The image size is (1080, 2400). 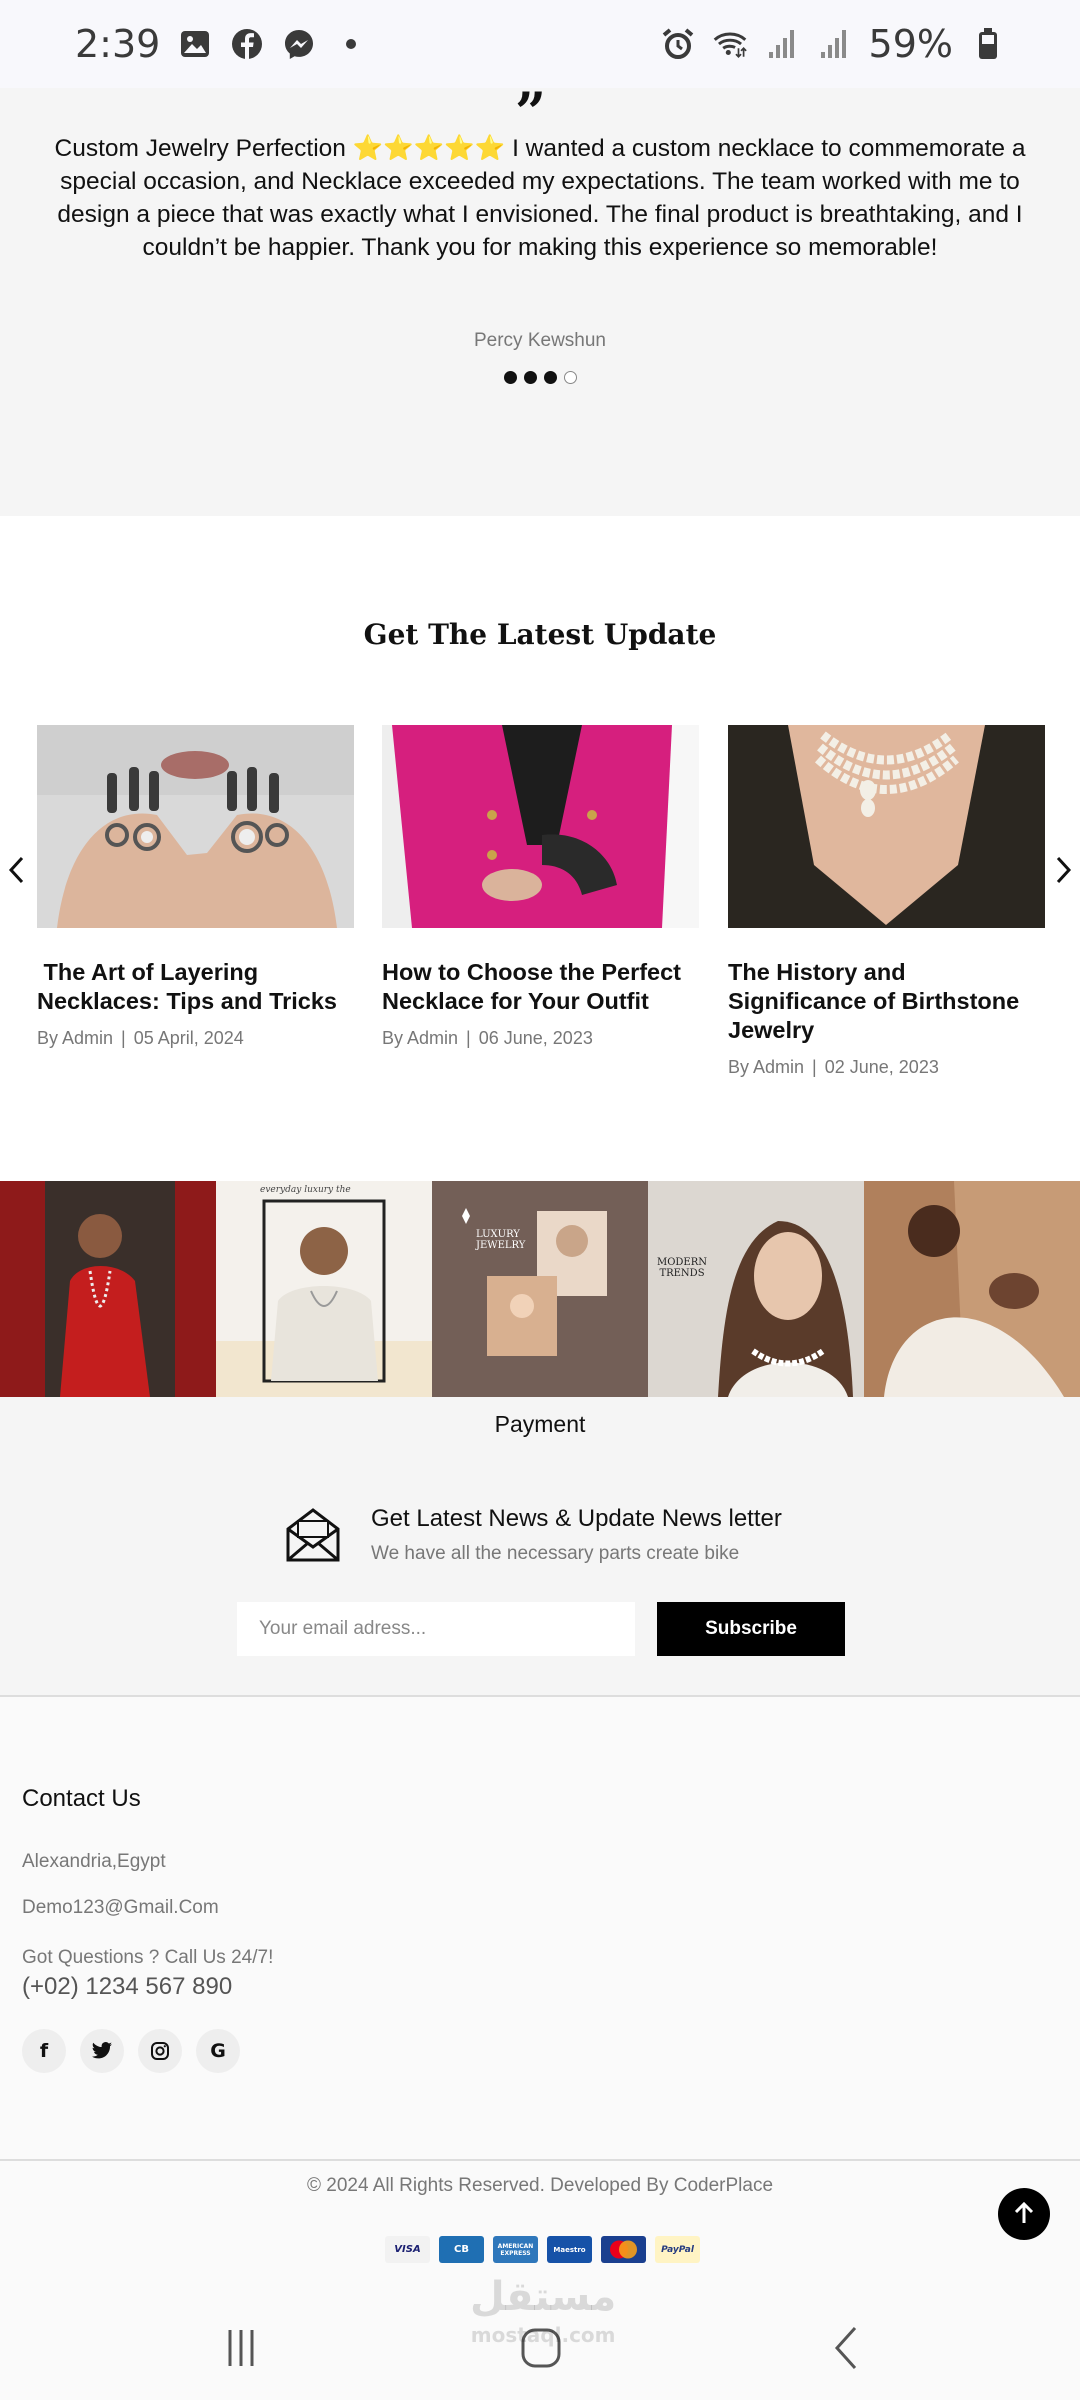 What do you see at coordinates (881, 1067) in the screenshot?
I see `blog-post-date: 02 June, 2023` at bounding box center [881, 1067].